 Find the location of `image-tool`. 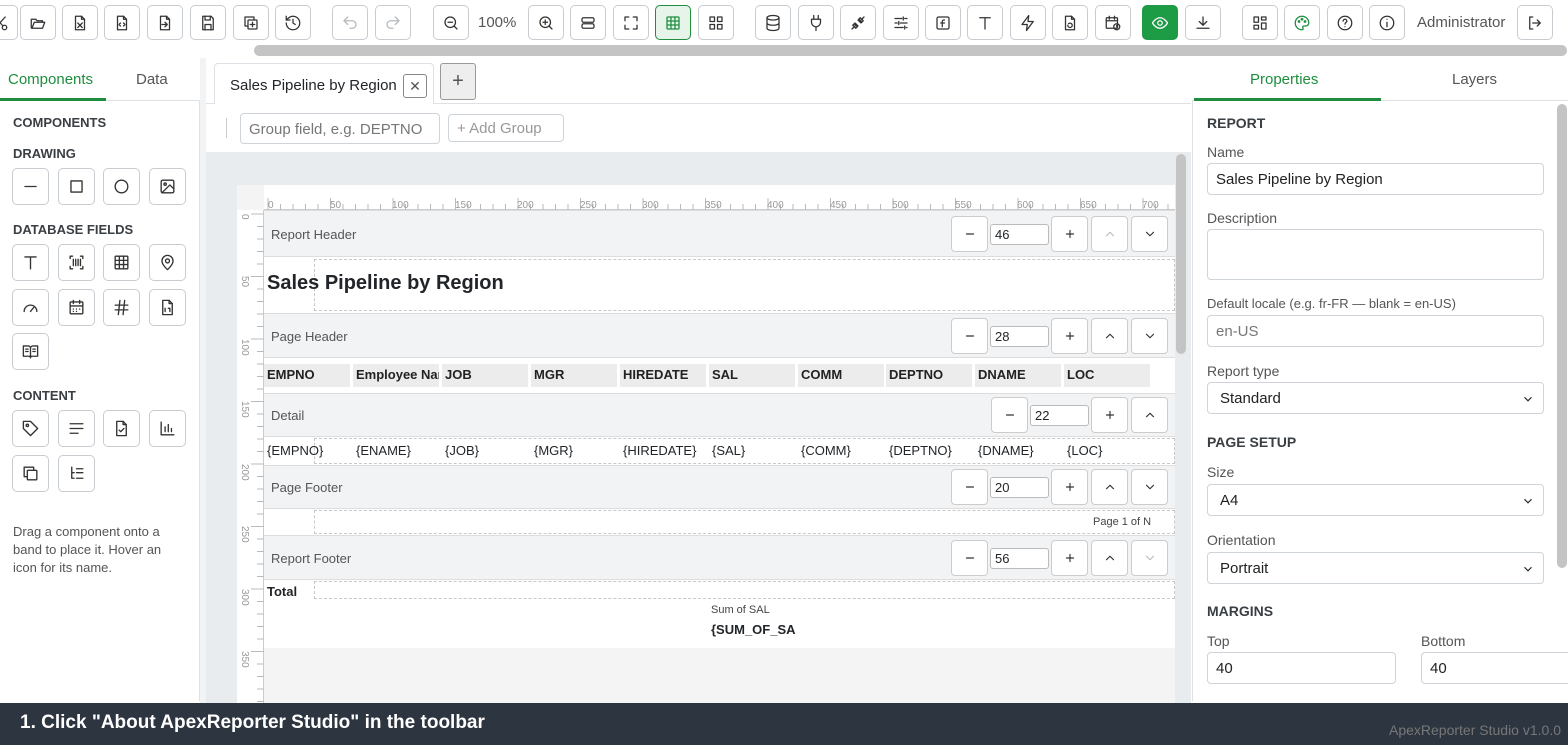

image-tool is located at coordinates (167, 186).